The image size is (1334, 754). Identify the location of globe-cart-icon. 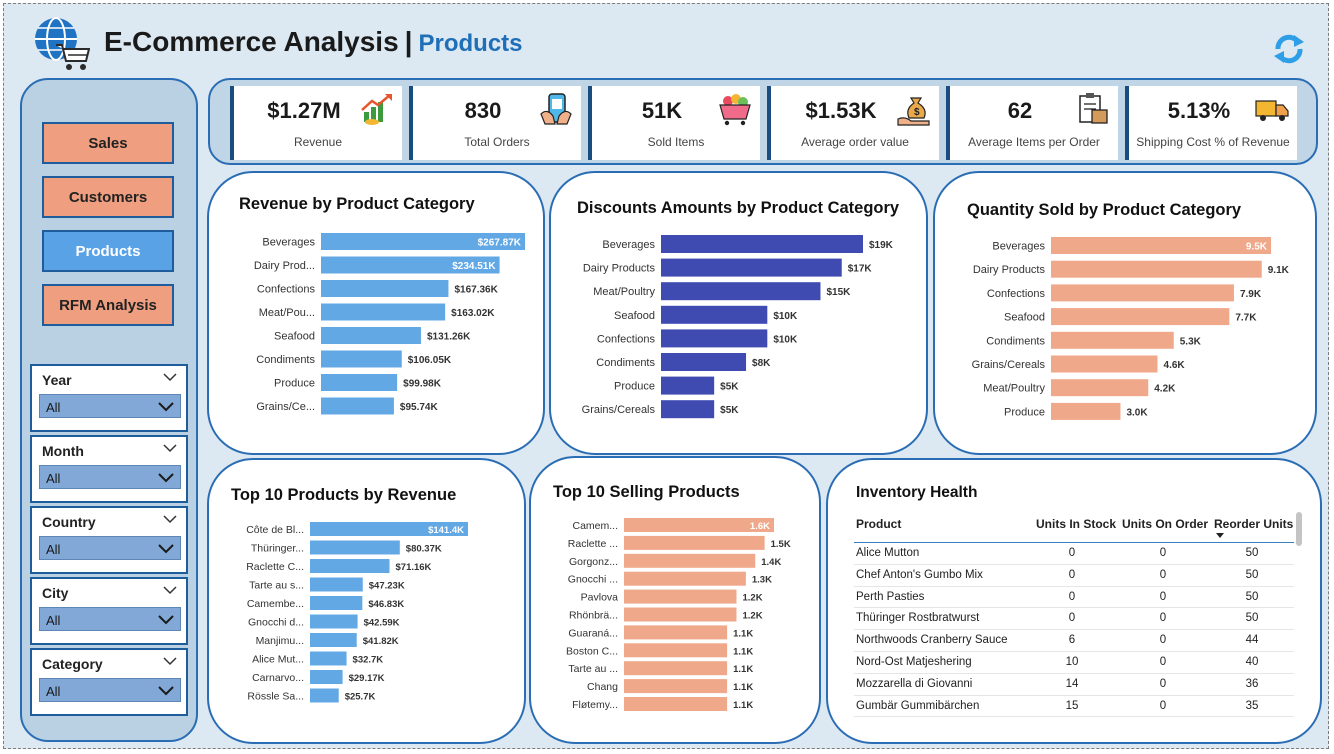
(62, 43).